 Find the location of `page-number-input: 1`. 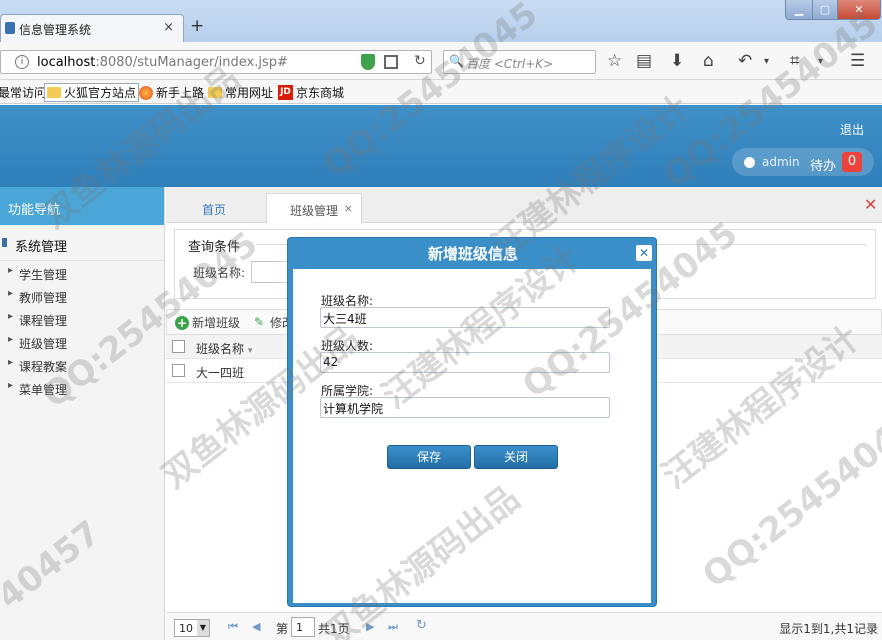

page-number-input: 1 is located at coordinates (303, 627).